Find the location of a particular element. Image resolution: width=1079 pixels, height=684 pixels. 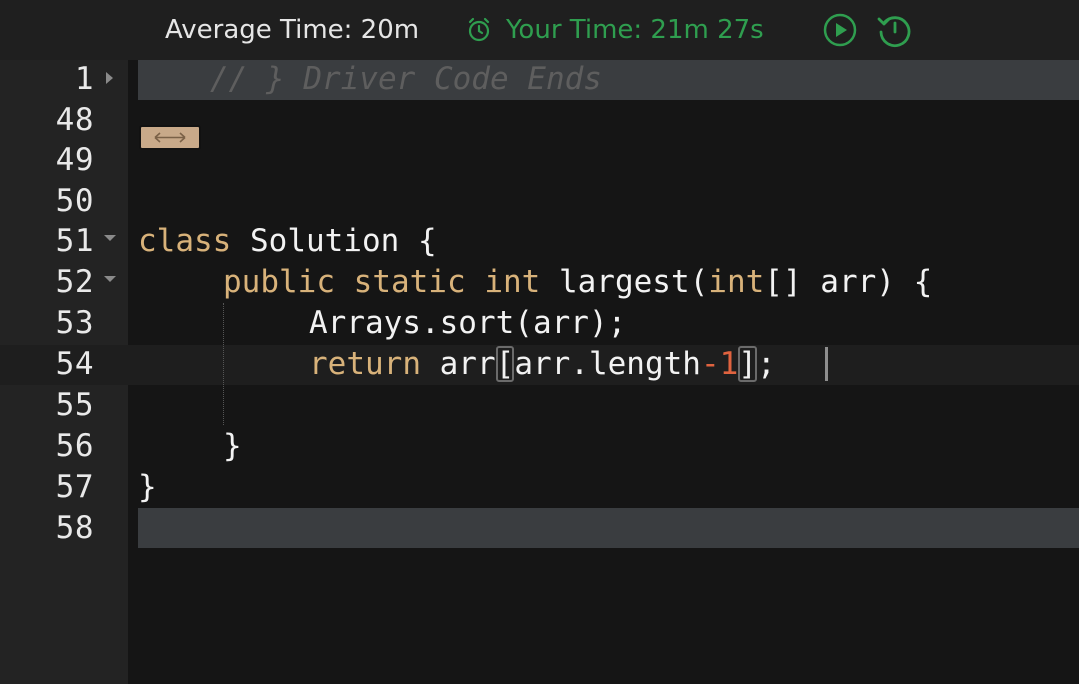

code-line: 56 } is located at coordinates (539, 446).